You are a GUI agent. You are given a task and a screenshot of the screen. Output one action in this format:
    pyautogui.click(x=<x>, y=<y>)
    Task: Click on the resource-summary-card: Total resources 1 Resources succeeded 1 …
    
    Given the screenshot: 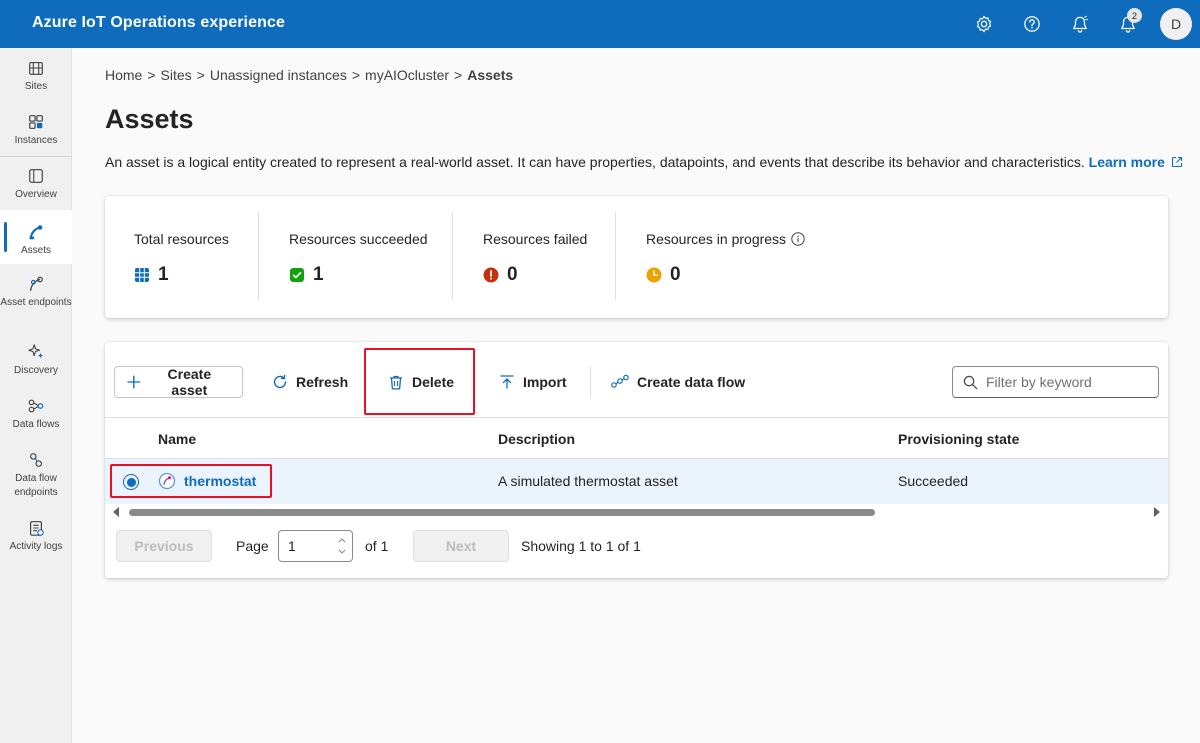 What is the action you would take?
    pyautogui.click(x=636, y=257)
    